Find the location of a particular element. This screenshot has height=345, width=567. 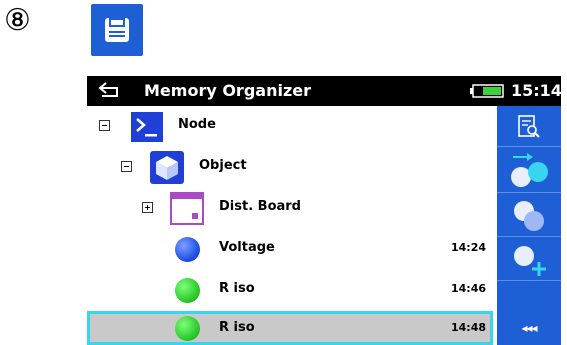

step-number: ⑧ is located at coordinates (17, 20).